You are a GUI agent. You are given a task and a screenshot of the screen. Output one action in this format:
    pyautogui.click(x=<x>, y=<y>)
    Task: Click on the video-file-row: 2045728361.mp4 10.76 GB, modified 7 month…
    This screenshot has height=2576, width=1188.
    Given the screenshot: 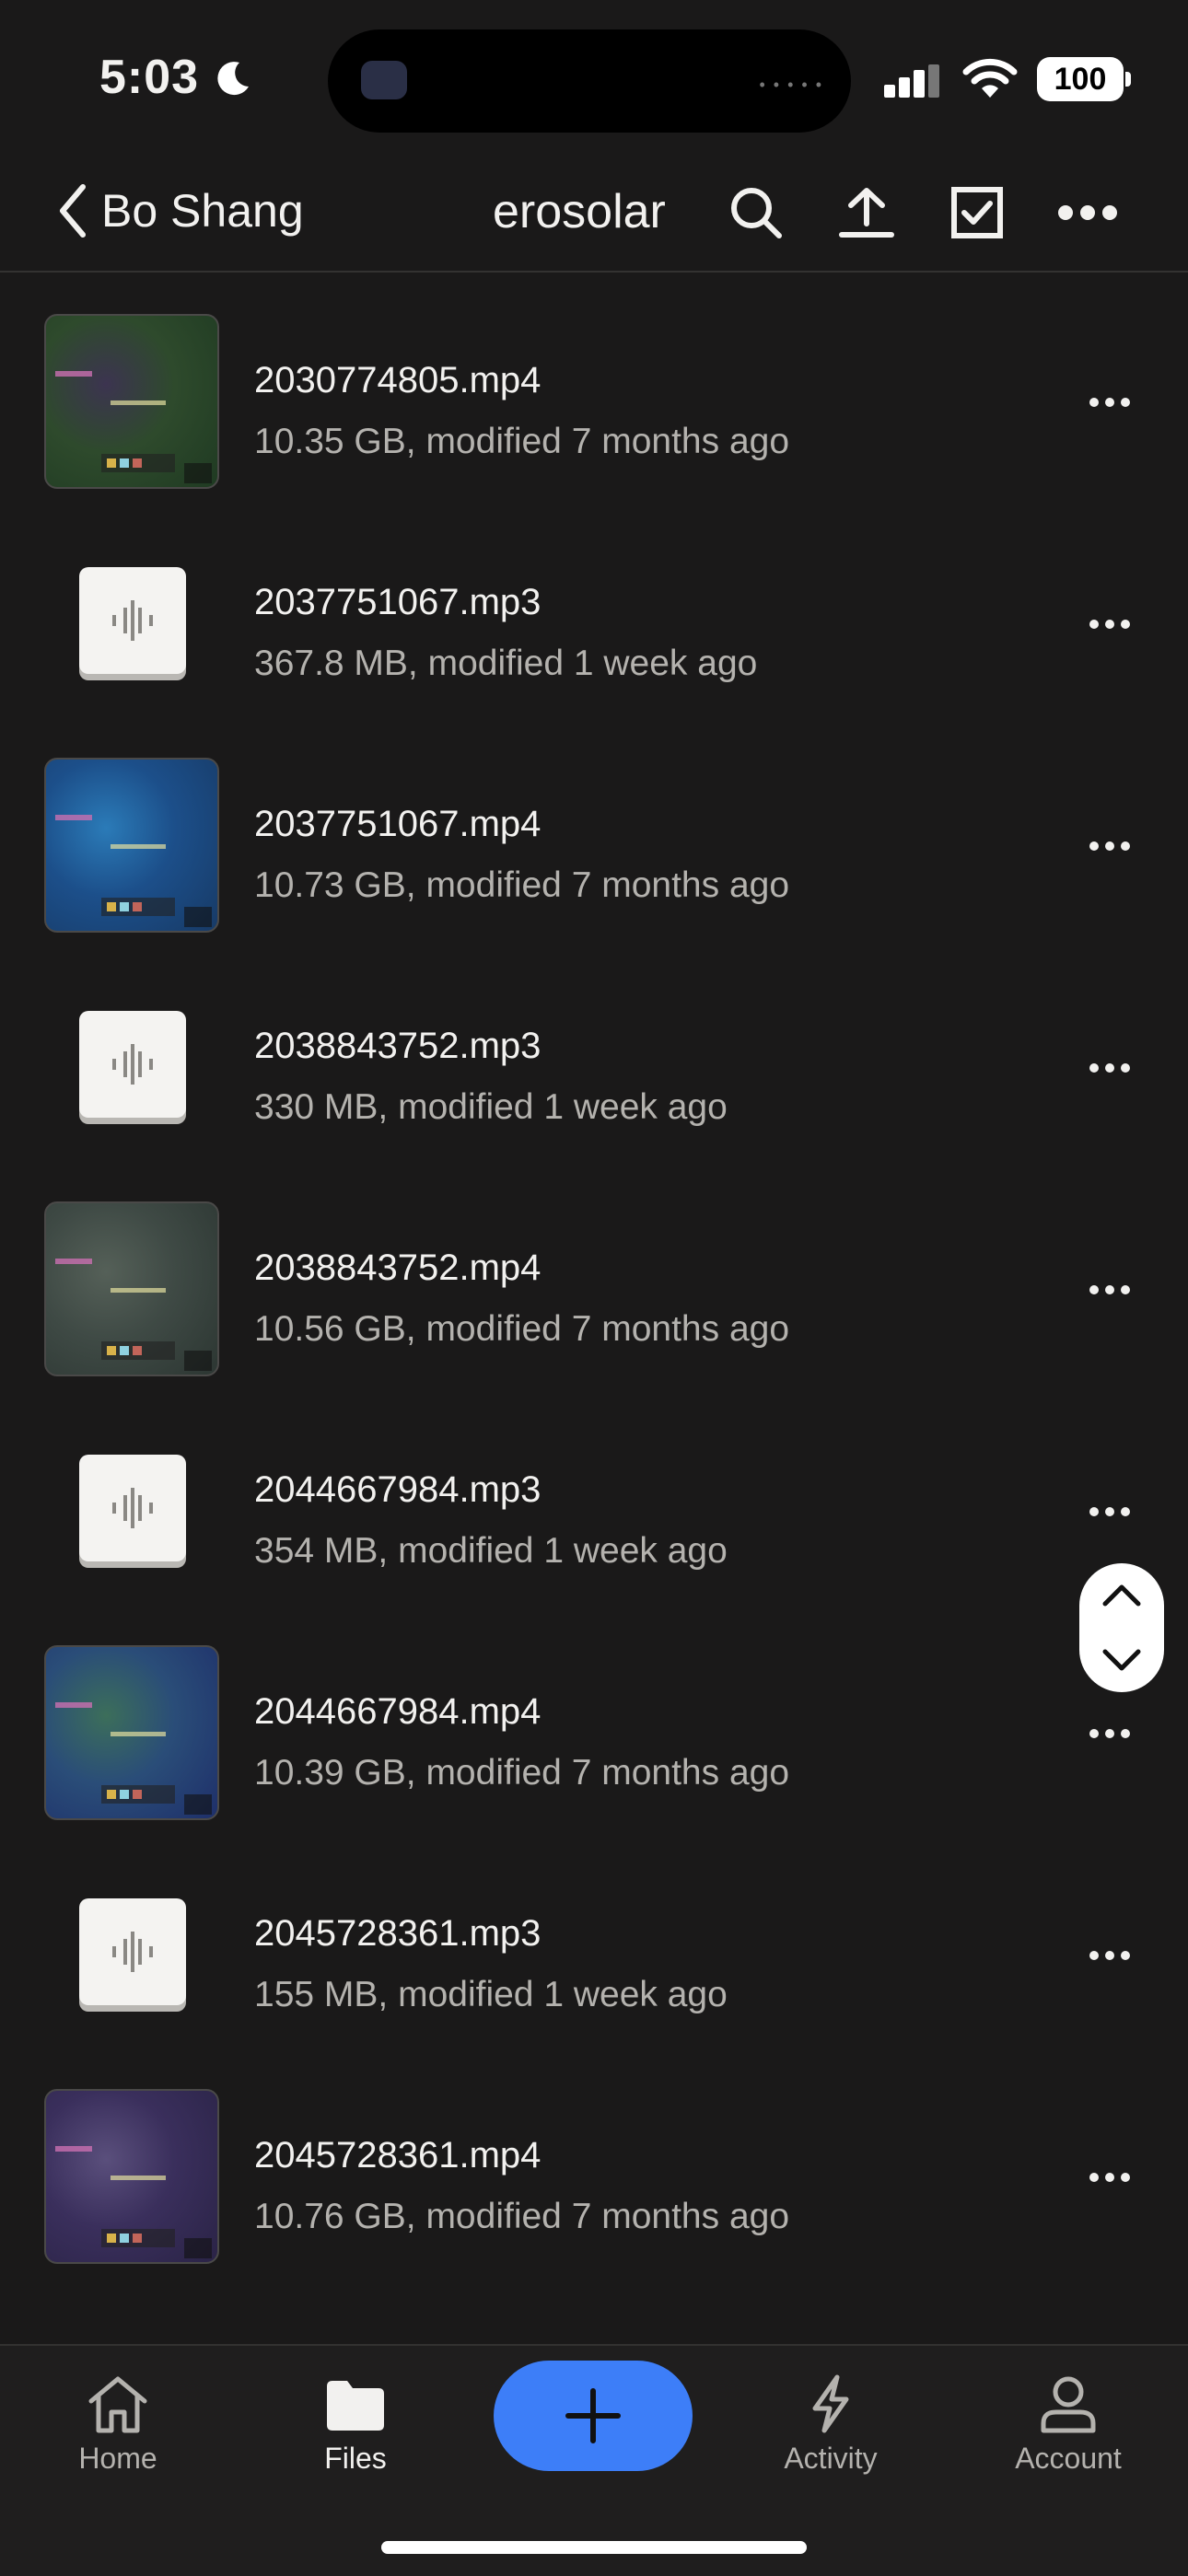 What is the action you would take?
    pyautogui.click(x=594, y=2178)
    